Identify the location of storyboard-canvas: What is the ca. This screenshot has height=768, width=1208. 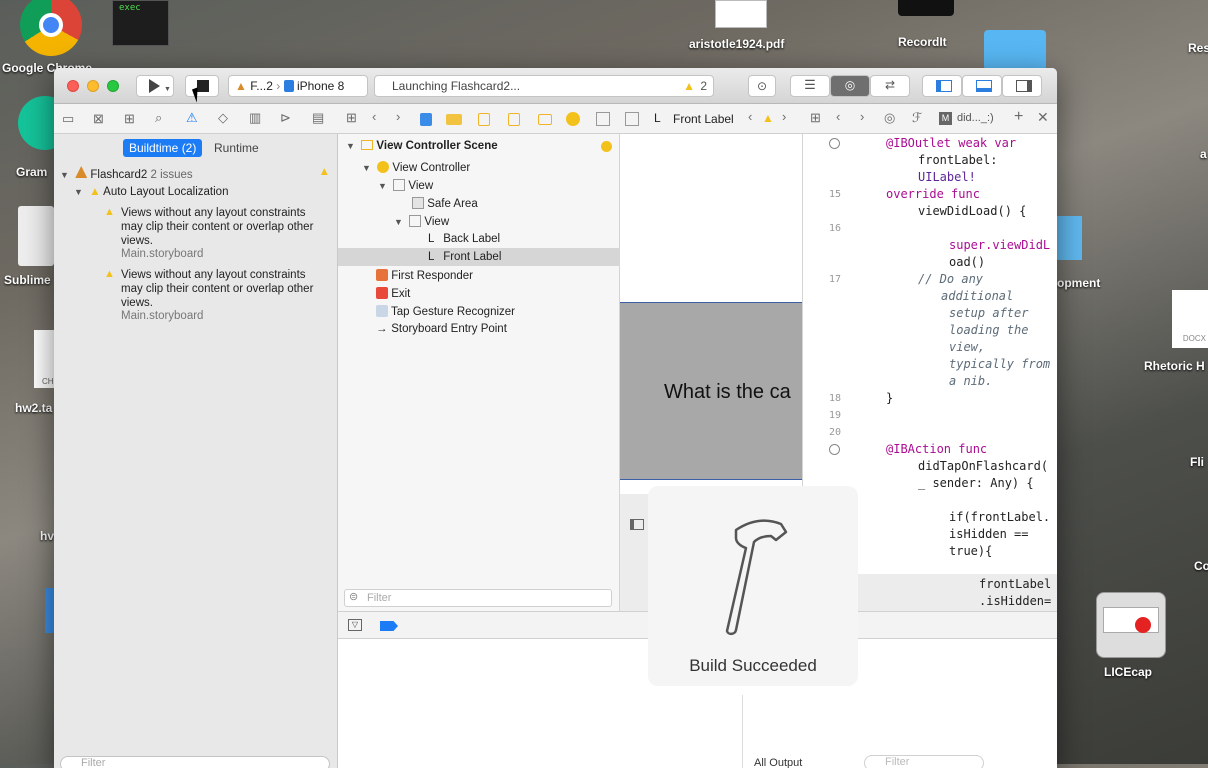
(711, 314).